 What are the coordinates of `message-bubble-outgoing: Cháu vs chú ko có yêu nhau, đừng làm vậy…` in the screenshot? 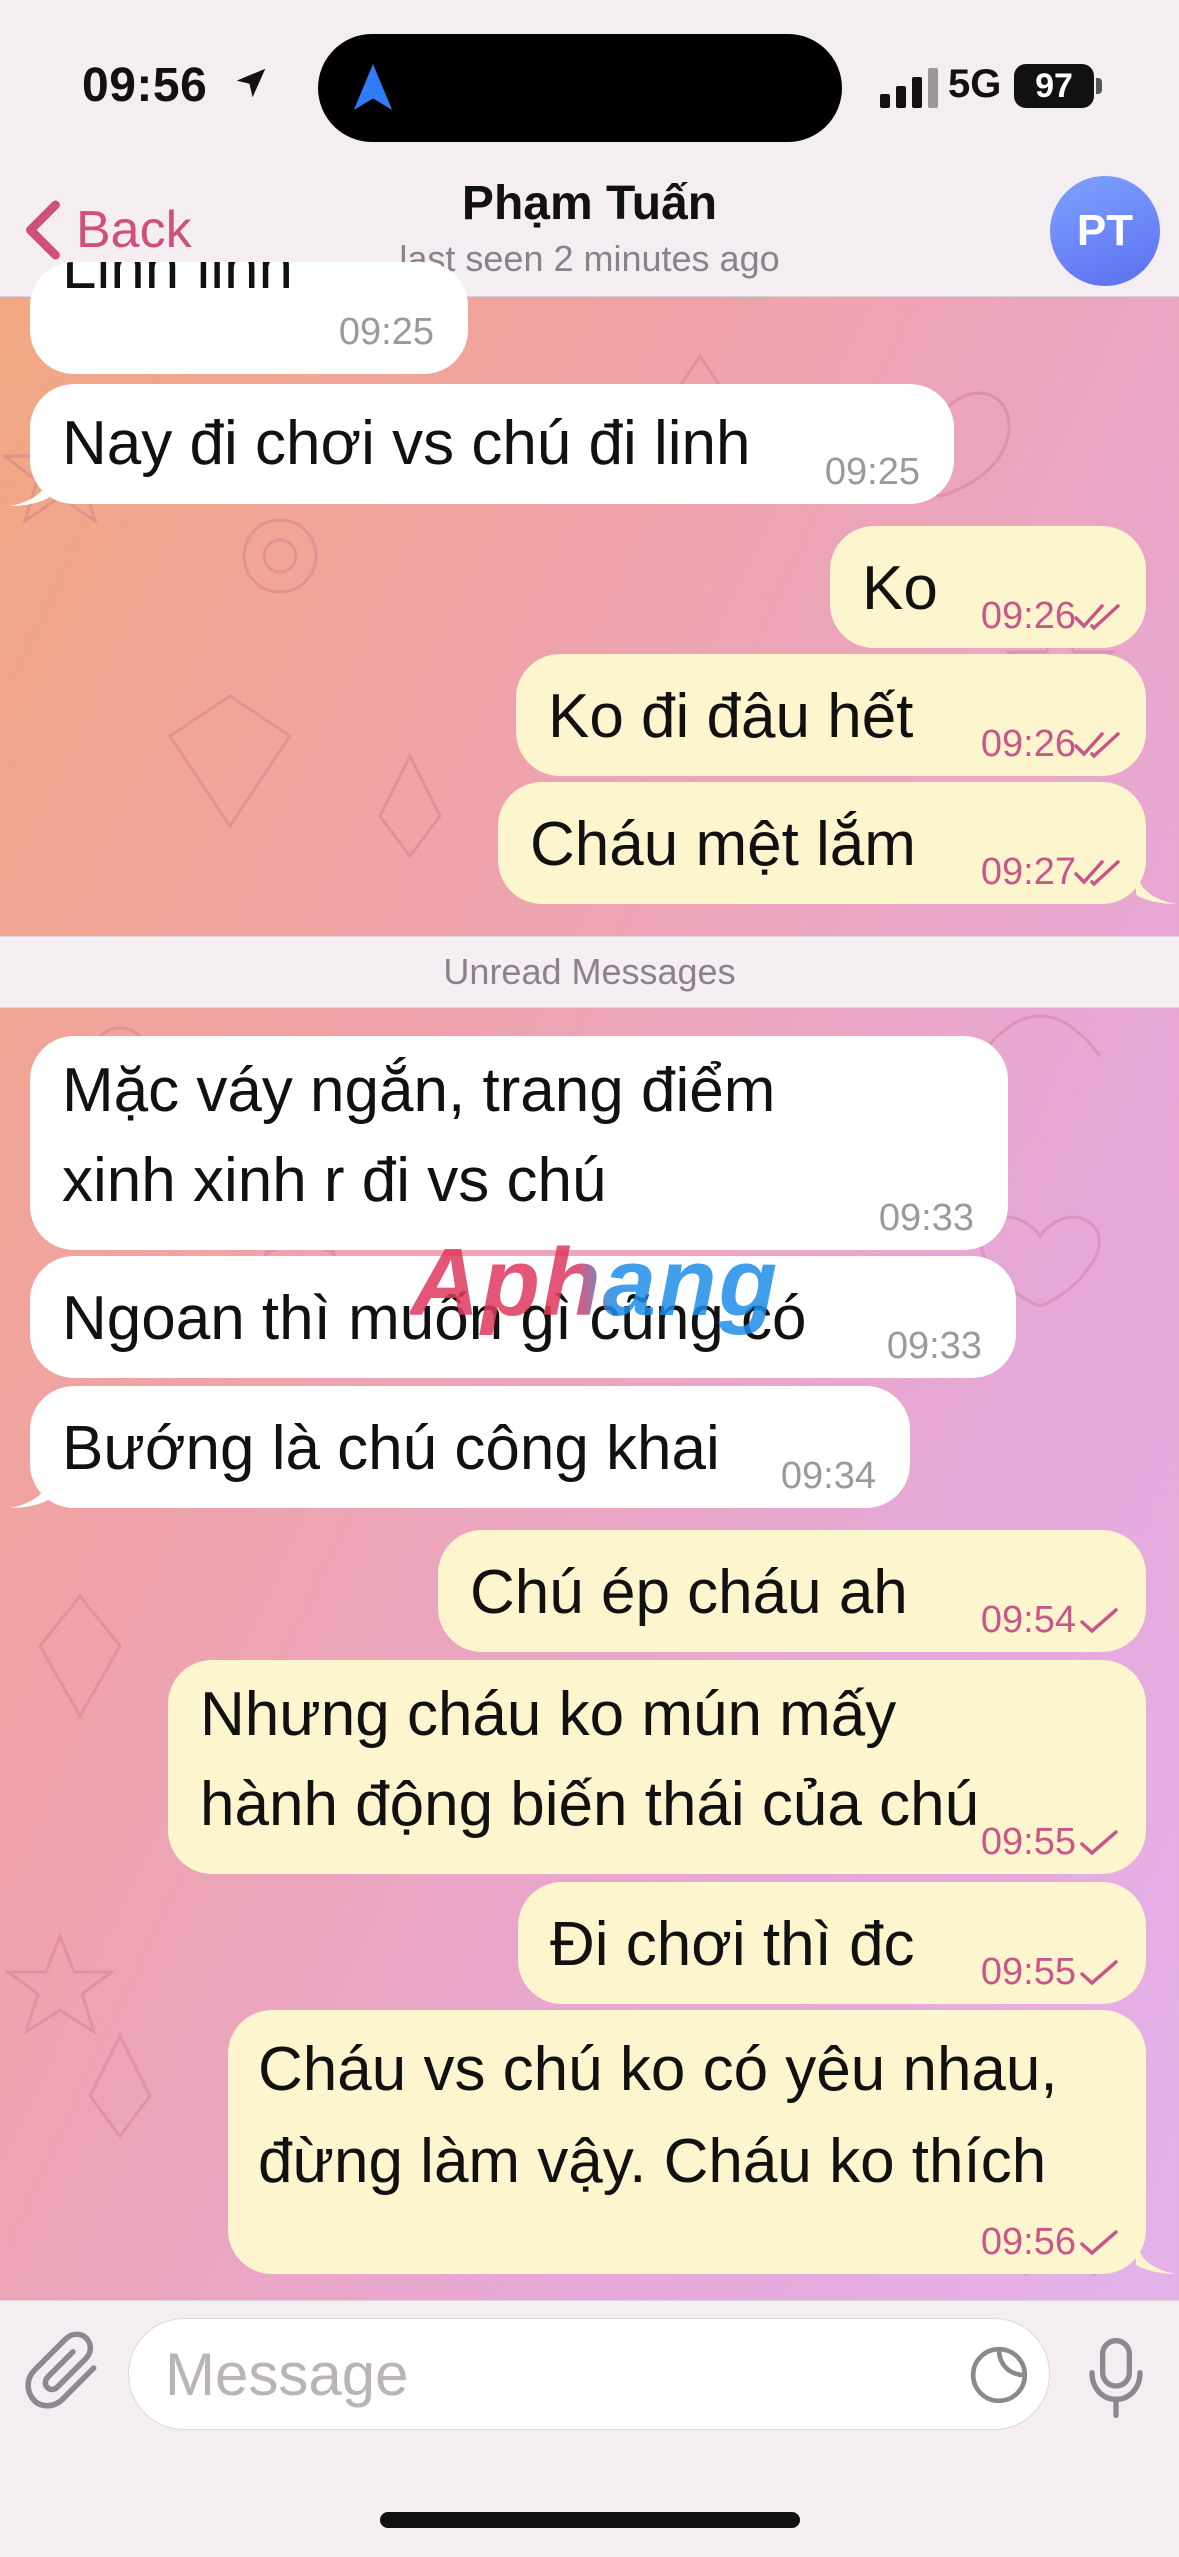 It's located at (687, 2142).